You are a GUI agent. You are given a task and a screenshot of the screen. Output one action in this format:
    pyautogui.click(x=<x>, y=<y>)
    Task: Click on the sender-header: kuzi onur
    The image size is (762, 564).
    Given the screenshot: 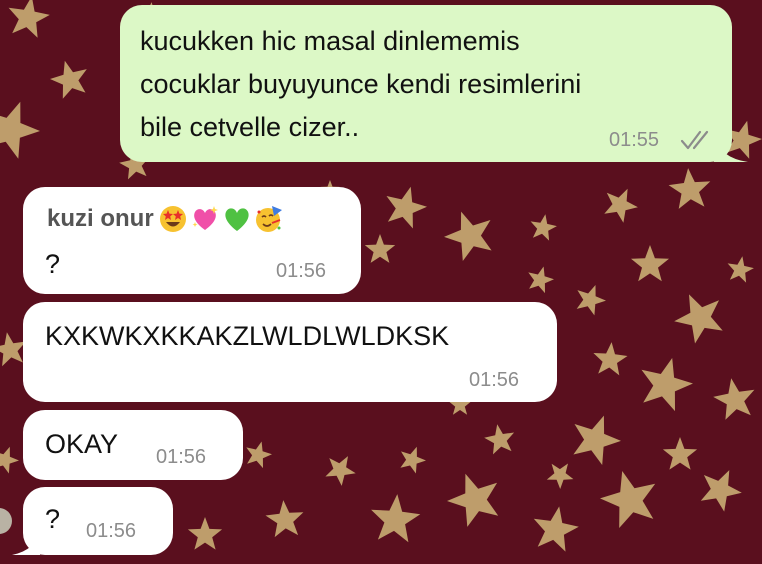 What is the action you would take?
    pyautogui.click(x=165, y=219)
    